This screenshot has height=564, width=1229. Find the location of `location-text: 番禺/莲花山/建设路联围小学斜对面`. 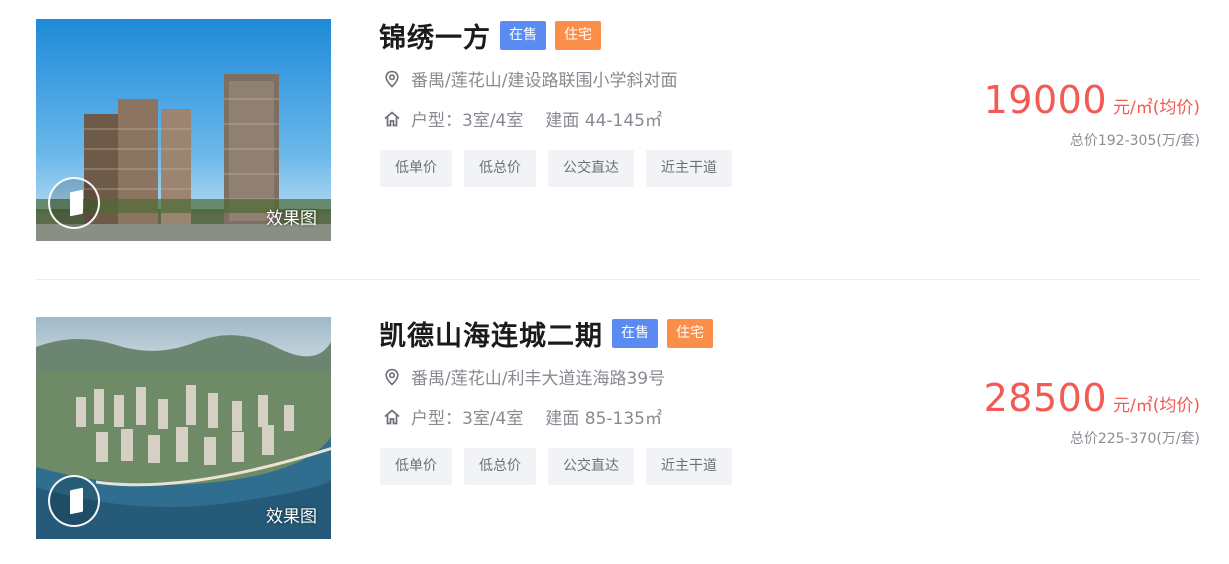

location-text: 番禺/莲花山/建设路联围小学斜对面 is located at coordinates (544, 78).